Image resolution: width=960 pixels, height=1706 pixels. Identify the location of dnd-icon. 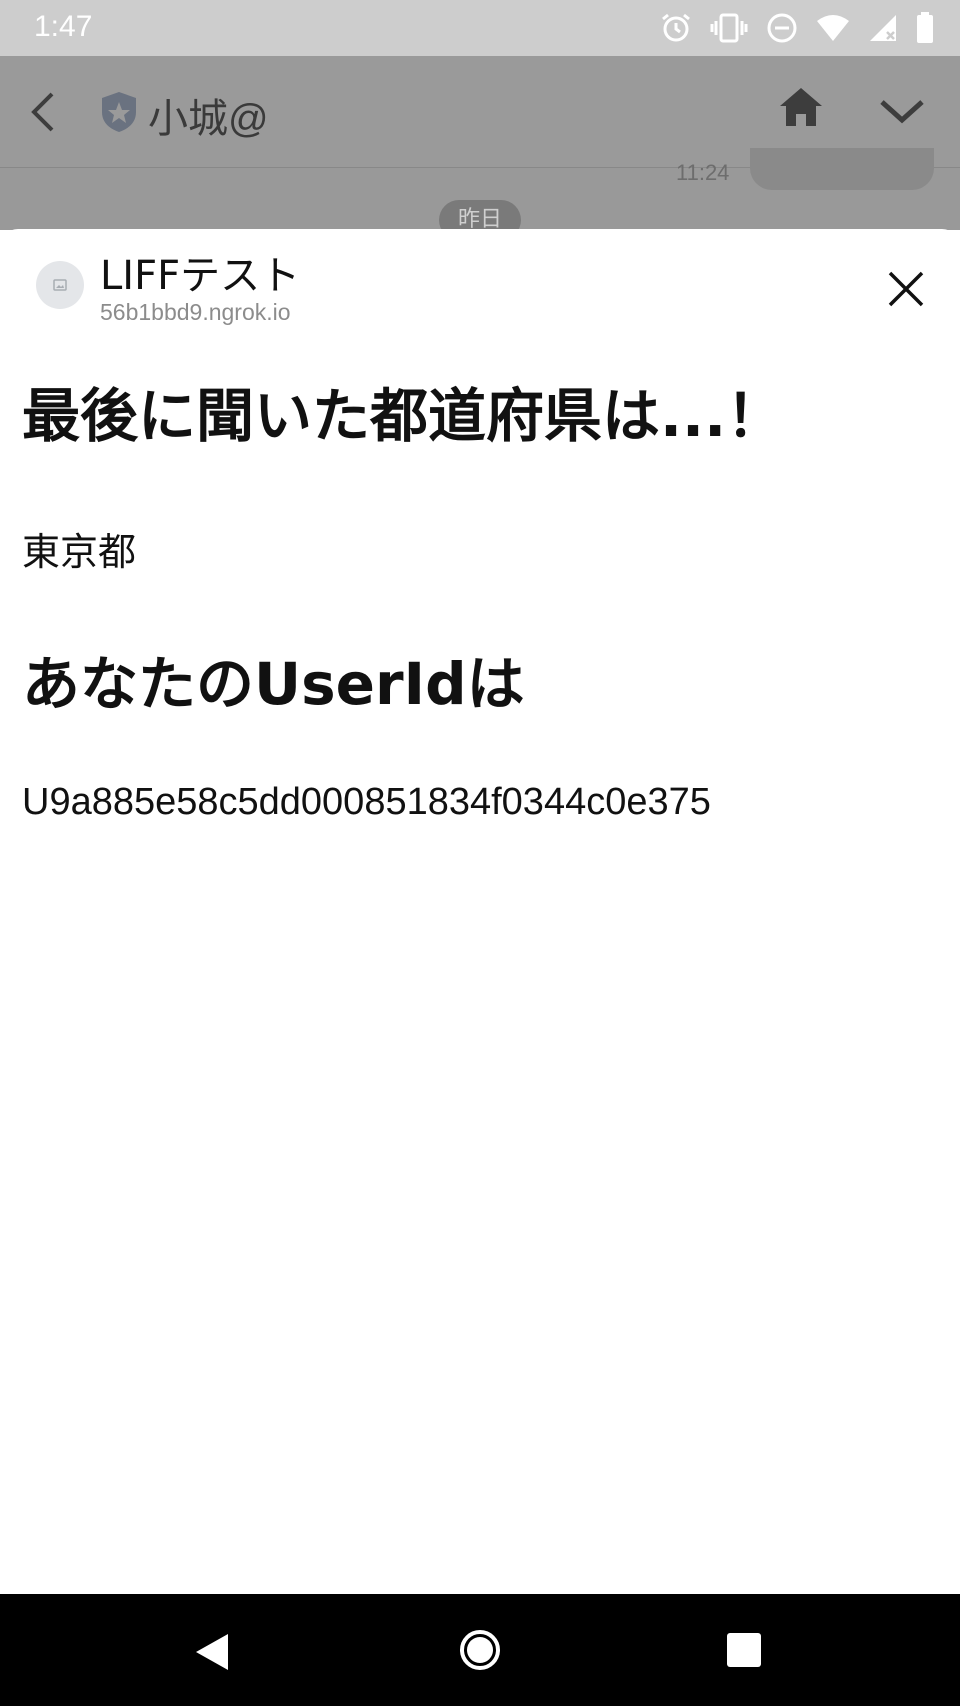
(782, 28).